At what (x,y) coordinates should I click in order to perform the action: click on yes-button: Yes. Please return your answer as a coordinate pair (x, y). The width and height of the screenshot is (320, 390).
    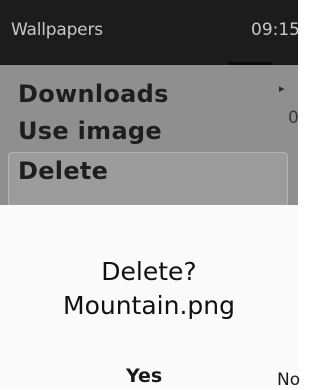
    Looking at the image, I should click on (144, 376).